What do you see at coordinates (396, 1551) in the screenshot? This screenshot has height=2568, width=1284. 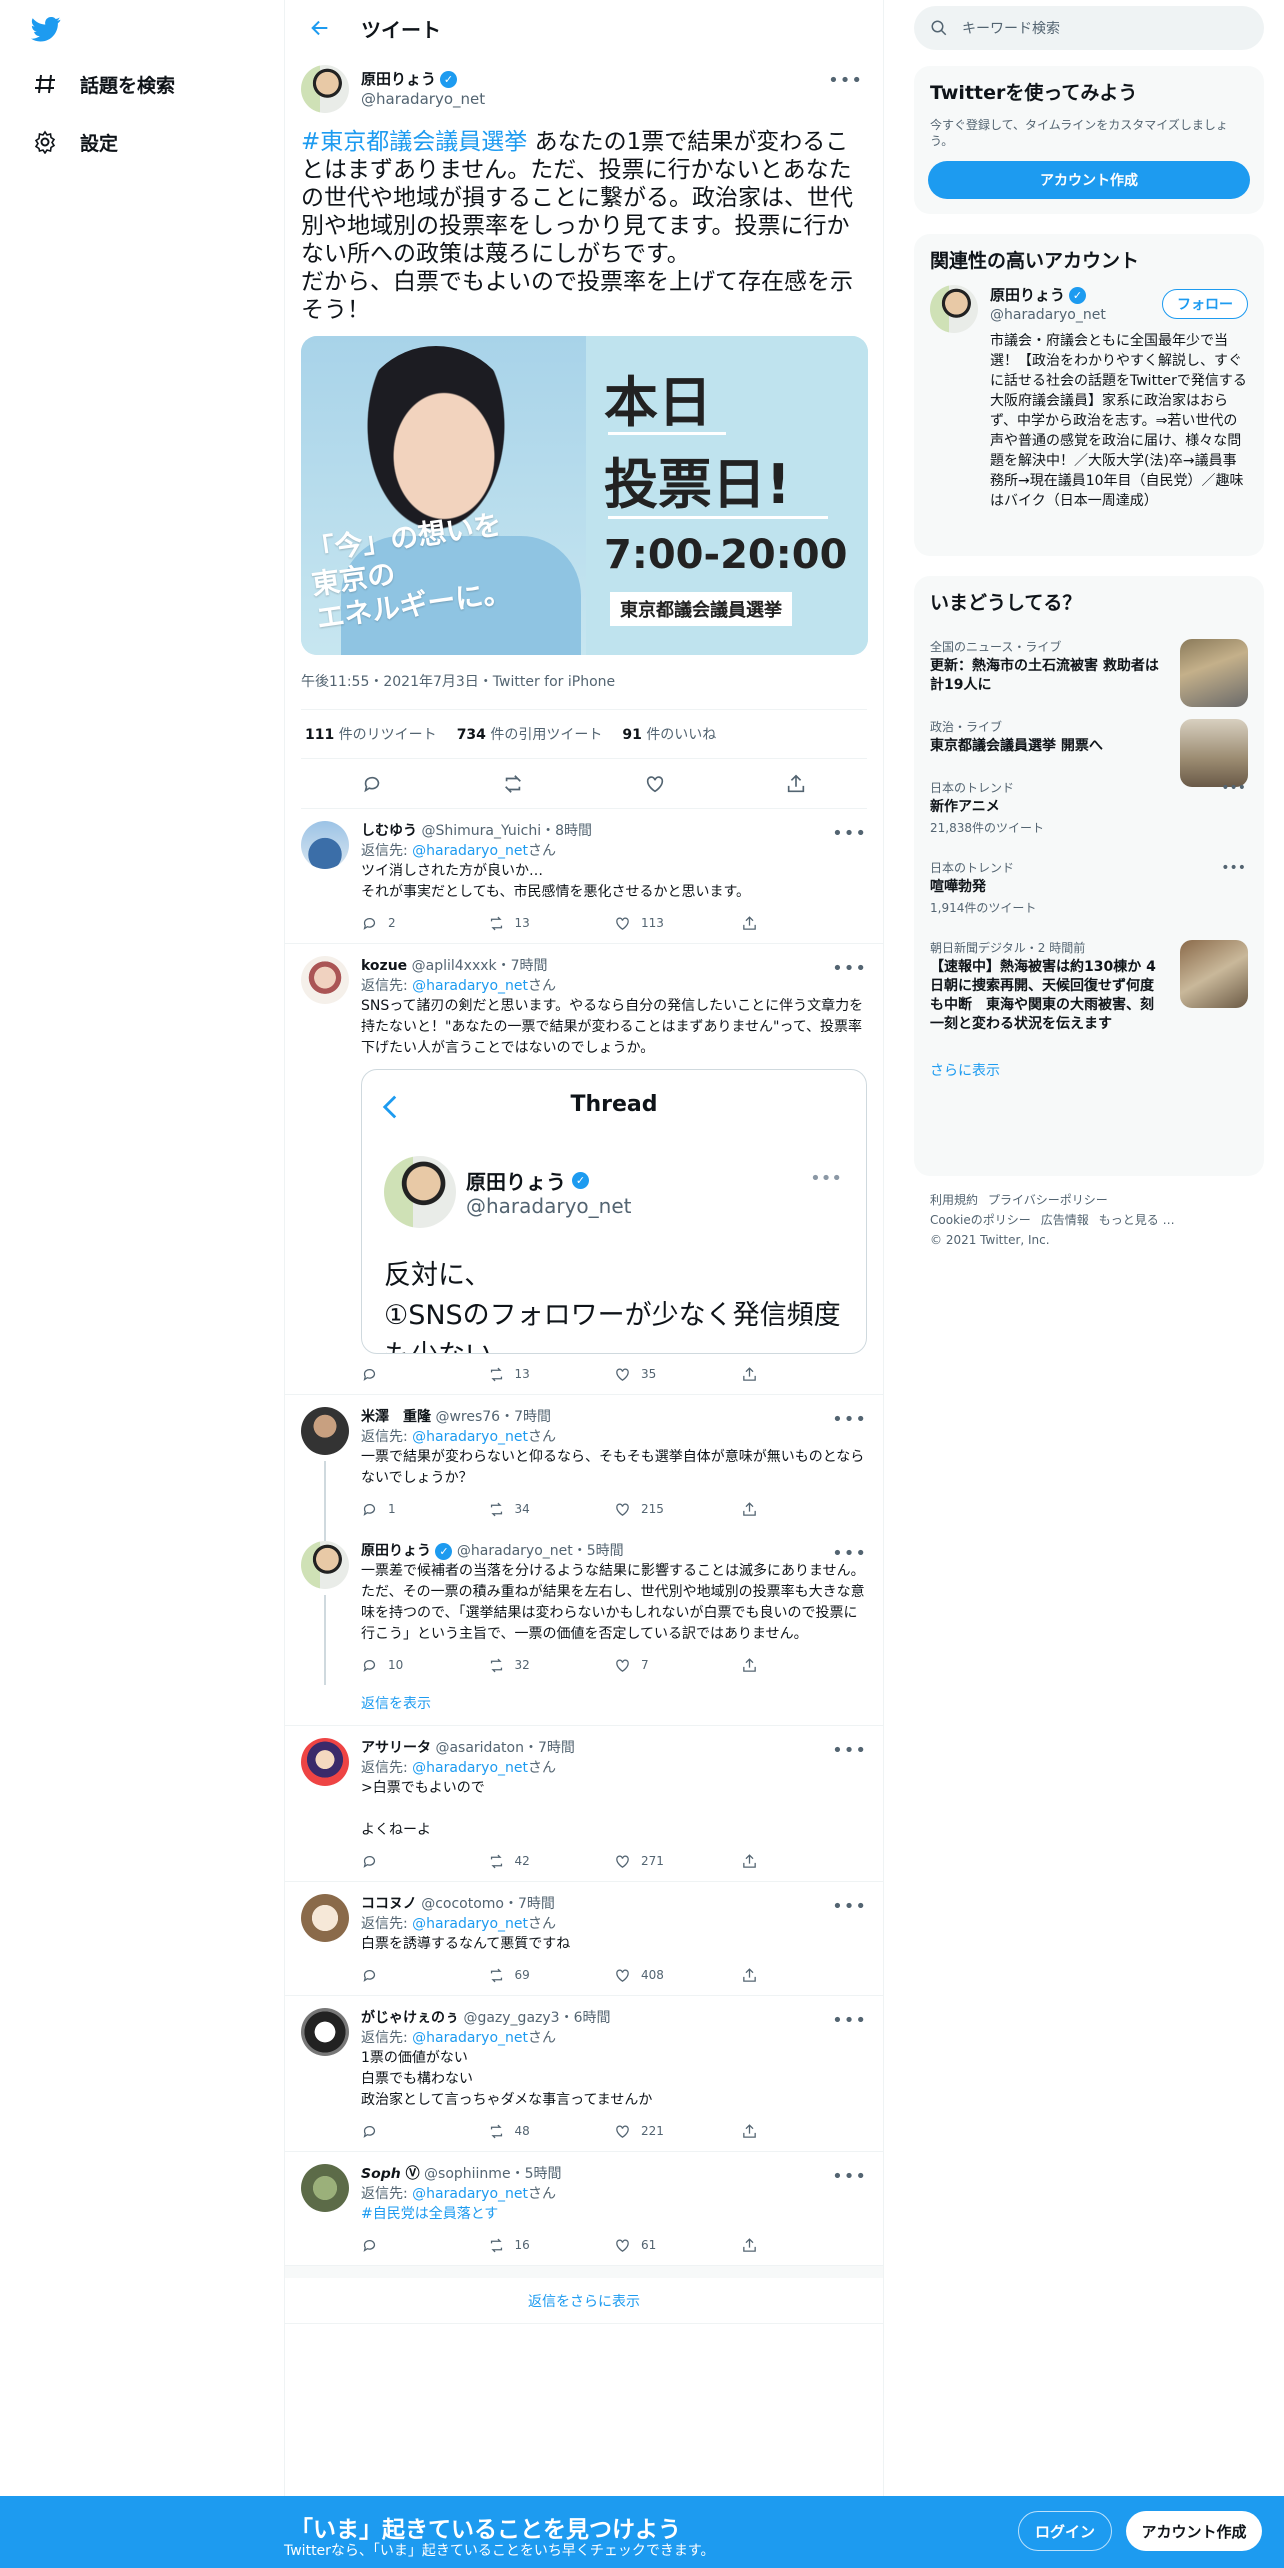 I see `reply-author-name: 原田りょう` at bounding box center [396, 1551].